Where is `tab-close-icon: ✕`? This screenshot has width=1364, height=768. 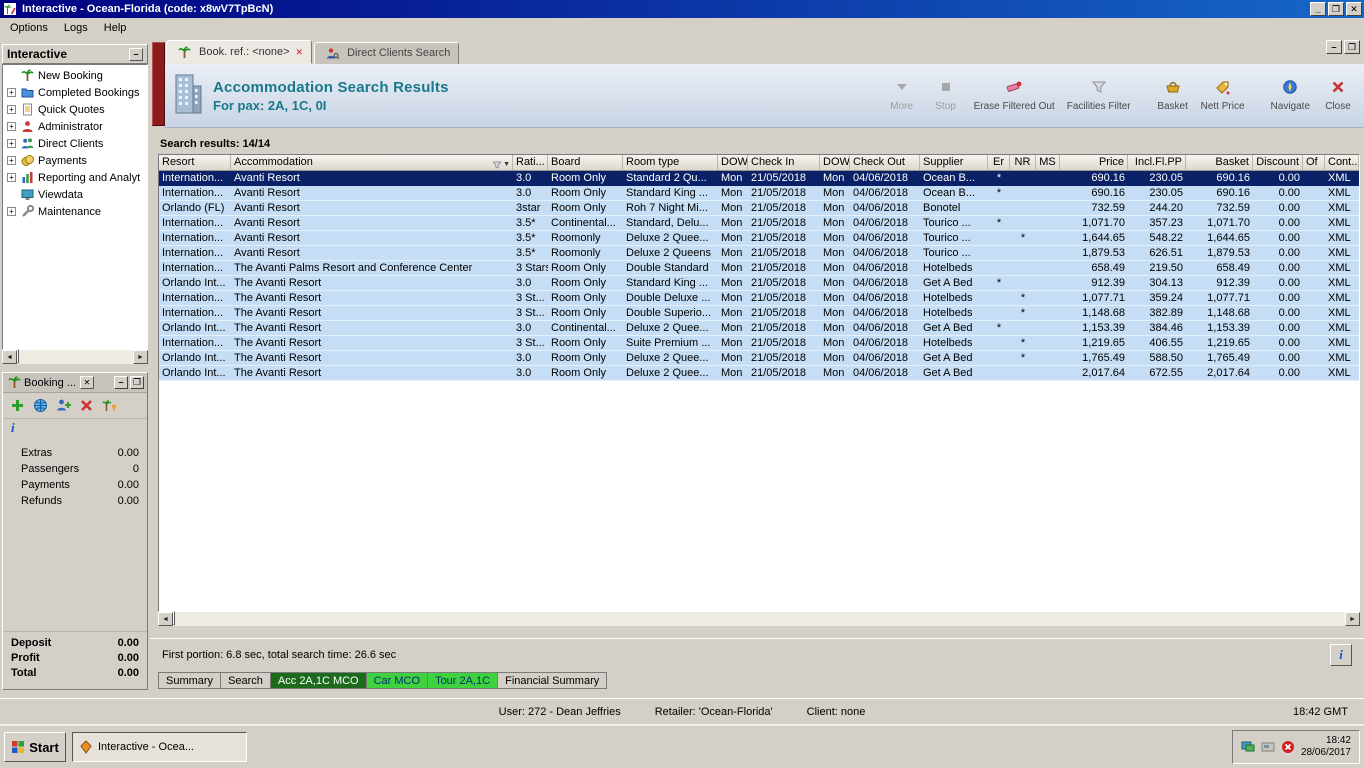 tab-close-icon: ✕ is located at coordinates (300, 52).